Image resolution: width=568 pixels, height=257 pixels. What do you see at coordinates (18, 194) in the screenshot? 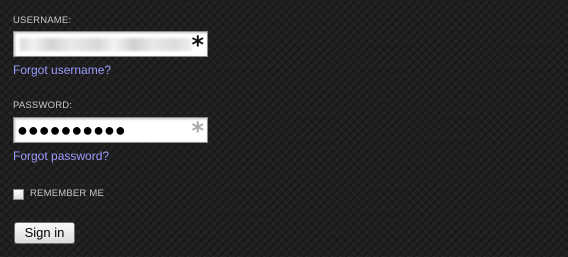
I see `remember-me-checkbox` at bounding box center [18, 194].